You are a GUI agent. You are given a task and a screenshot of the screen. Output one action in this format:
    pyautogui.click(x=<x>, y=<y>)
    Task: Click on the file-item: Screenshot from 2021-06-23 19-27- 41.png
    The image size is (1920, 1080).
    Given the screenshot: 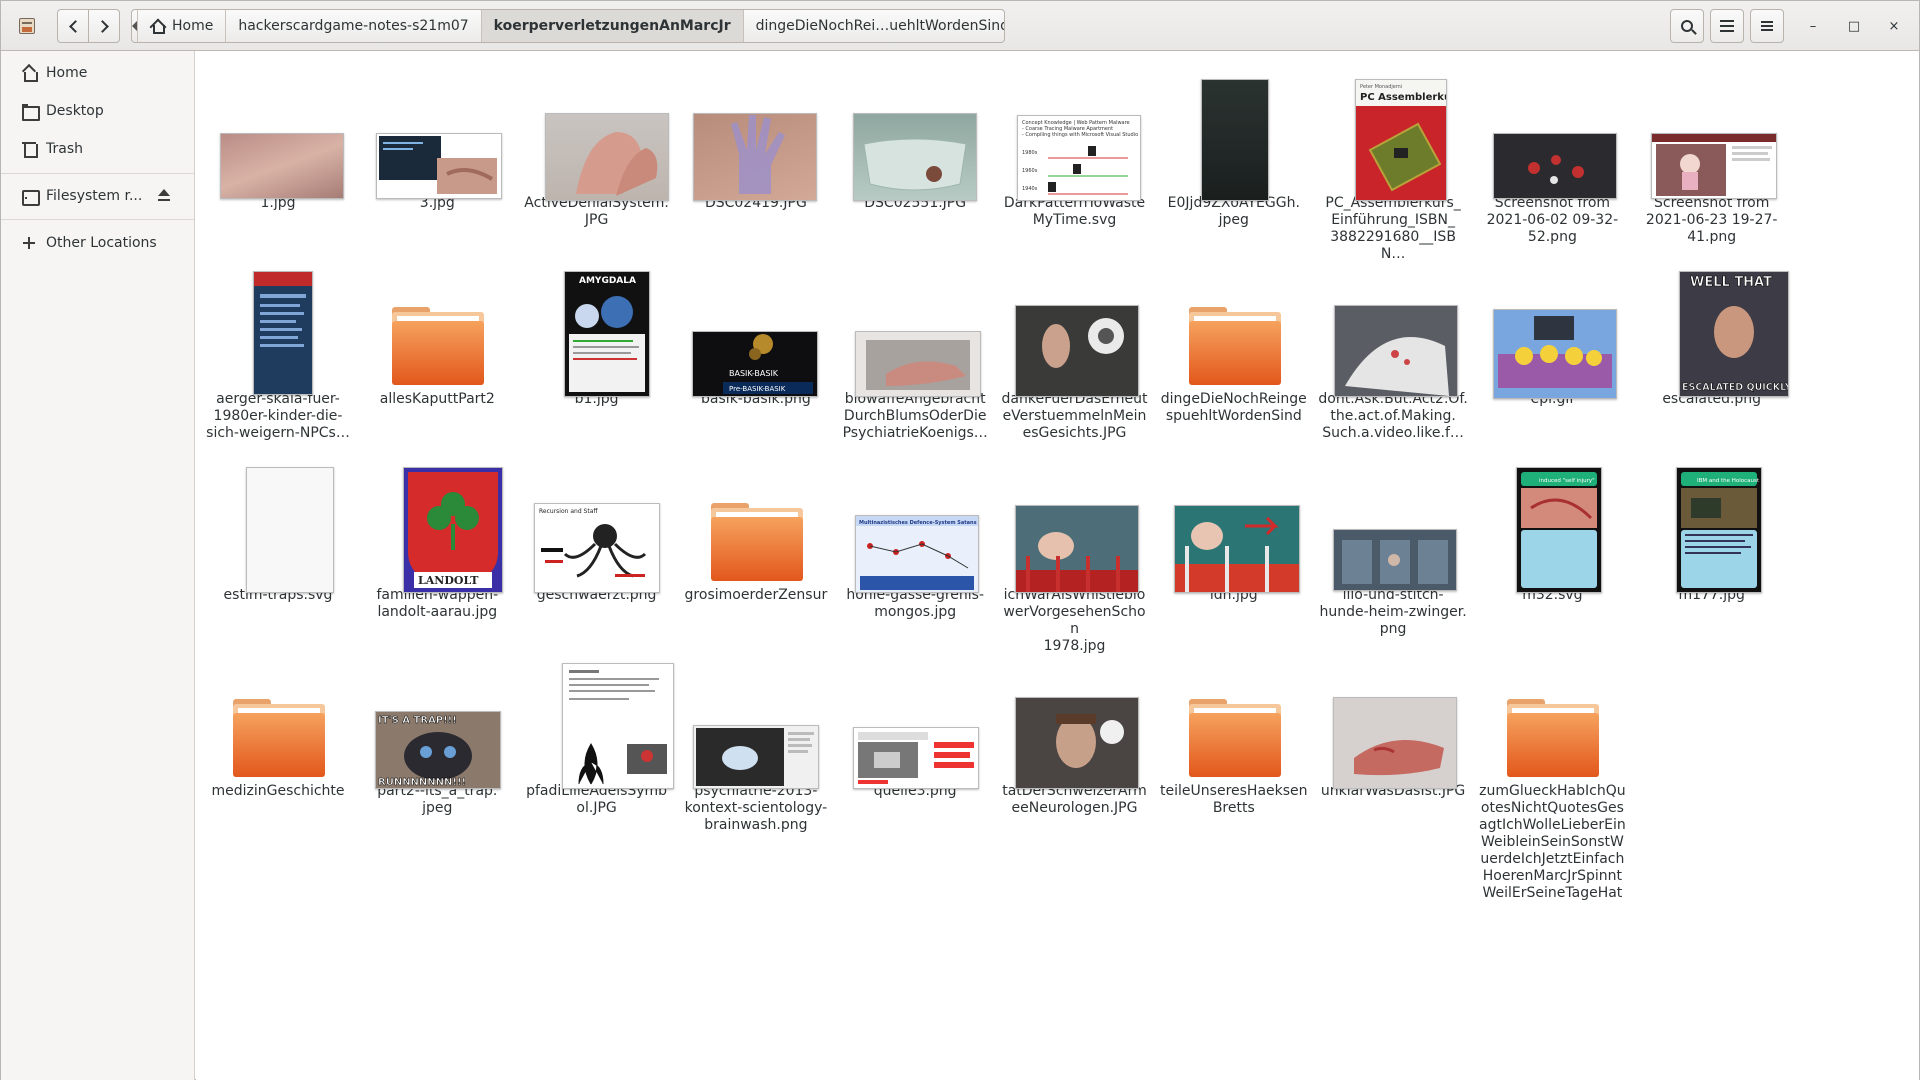 What is the action you would take?
    pyautogui.click(x=1712, y=154)
    